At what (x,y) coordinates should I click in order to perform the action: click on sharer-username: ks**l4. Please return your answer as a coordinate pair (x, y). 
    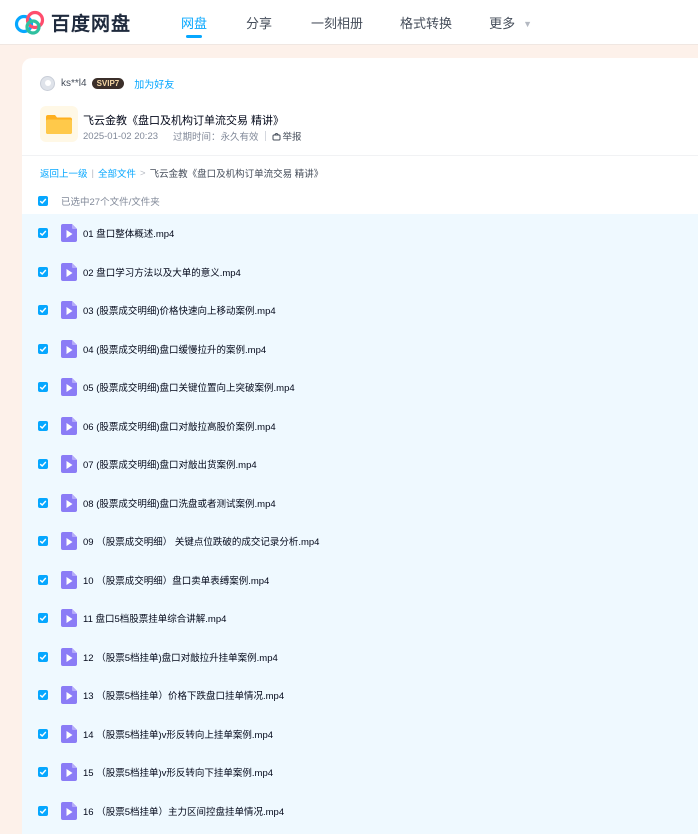
    Looking at the image, I should click on (74, 83).